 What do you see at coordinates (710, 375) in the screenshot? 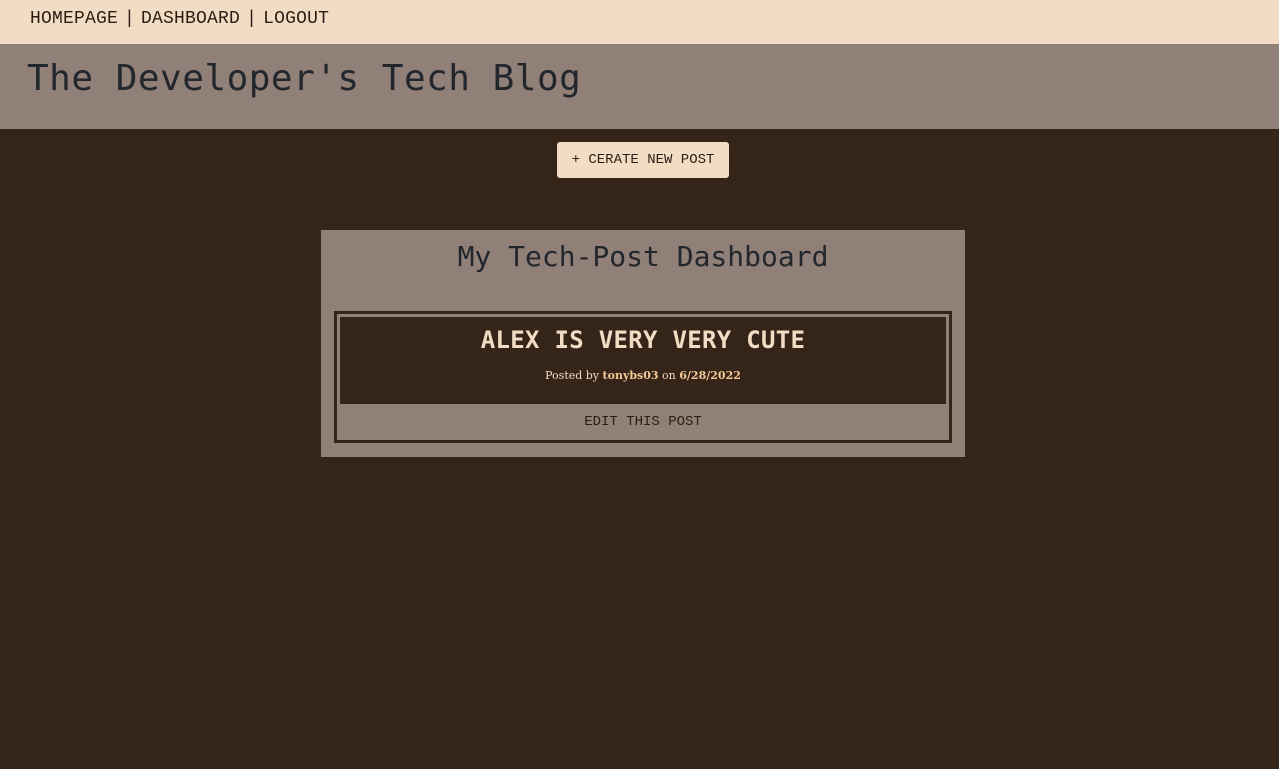
I see `post-date: 6/28/2022` at bounding box center [710, 375].